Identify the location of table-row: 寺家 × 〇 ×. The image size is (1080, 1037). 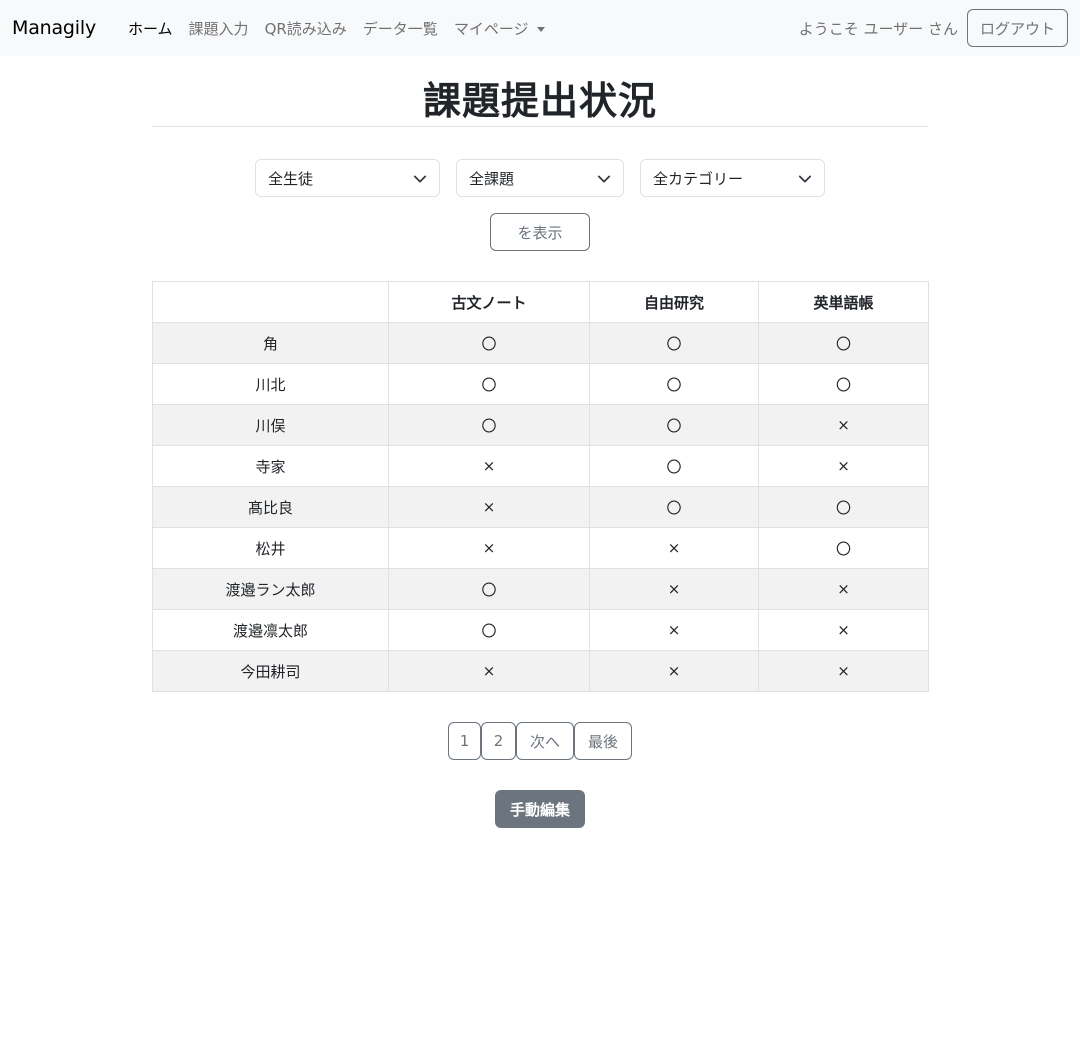
(540, 466).